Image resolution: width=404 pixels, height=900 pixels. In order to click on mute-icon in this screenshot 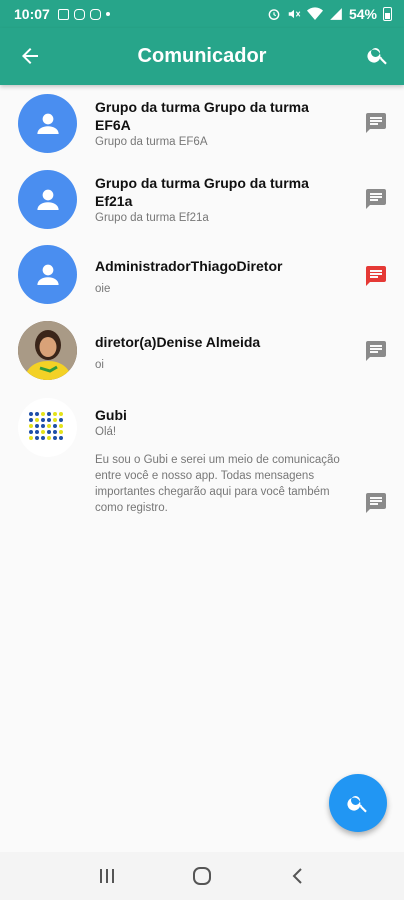, I will do `click(294, 14)`.